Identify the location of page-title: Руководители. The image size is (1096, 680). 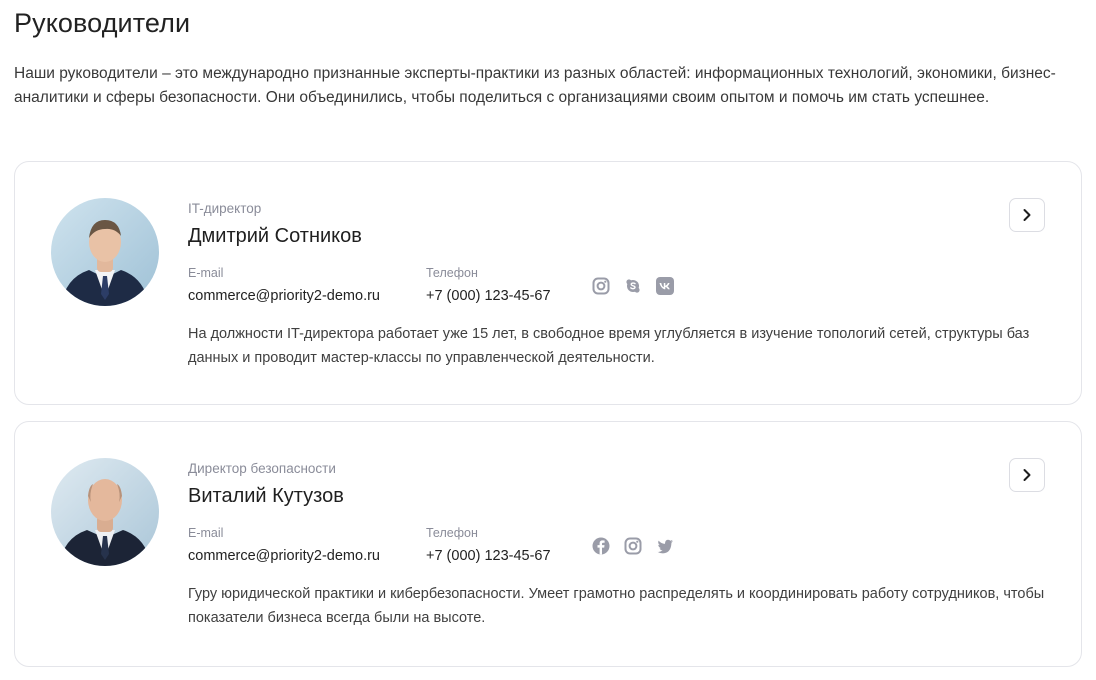
(102, 23).